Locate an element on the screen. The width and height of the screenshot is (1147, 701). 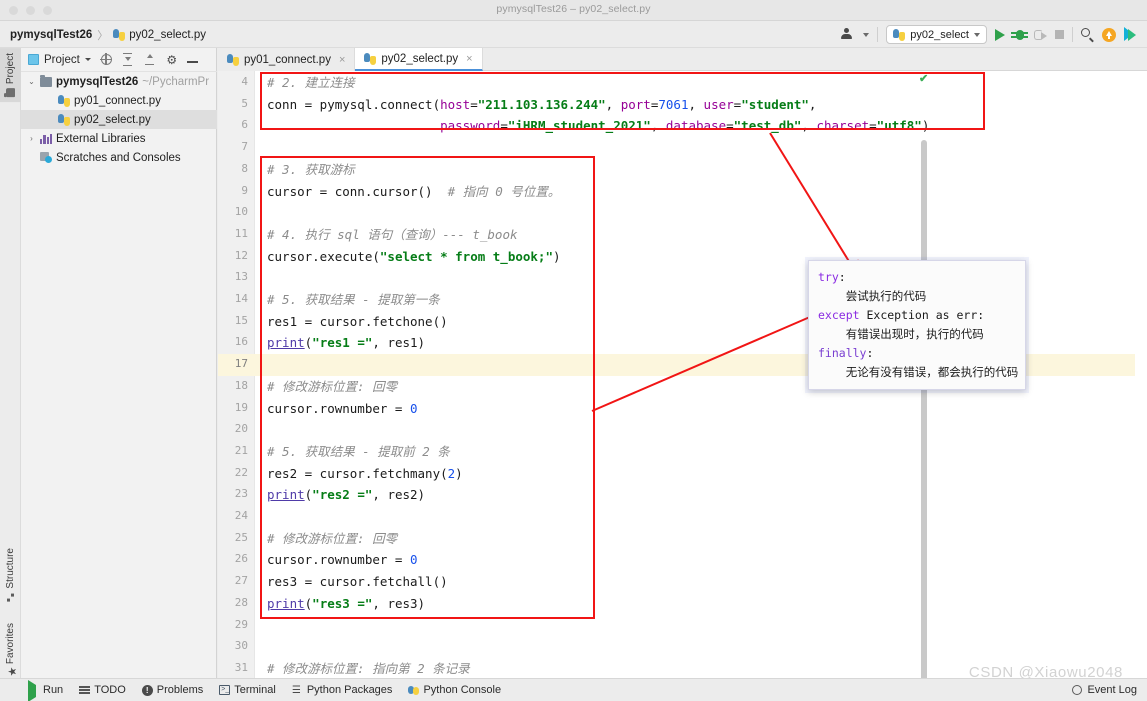
line-number: 14 is located at coordinates (241, 298).